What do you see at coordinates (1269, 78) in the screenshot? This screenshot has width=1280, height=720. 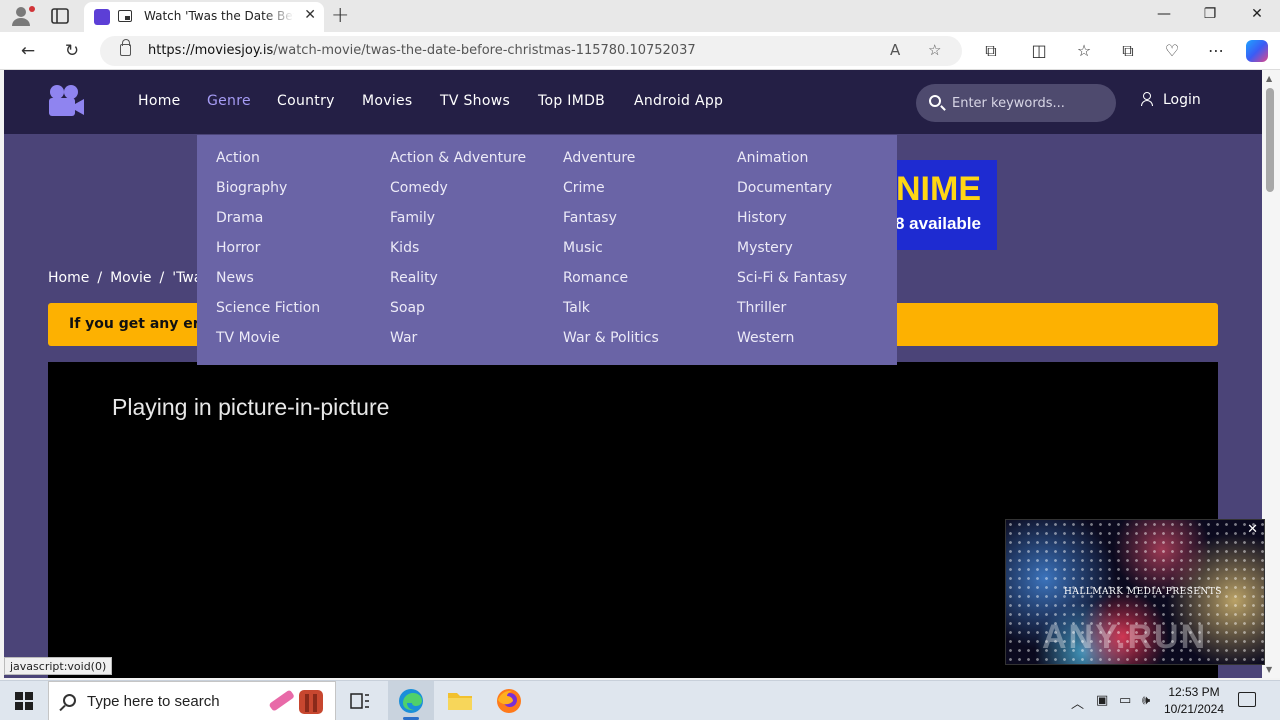 I see `scroll-up-icon: ▲` at bounding box center [1269, 78].